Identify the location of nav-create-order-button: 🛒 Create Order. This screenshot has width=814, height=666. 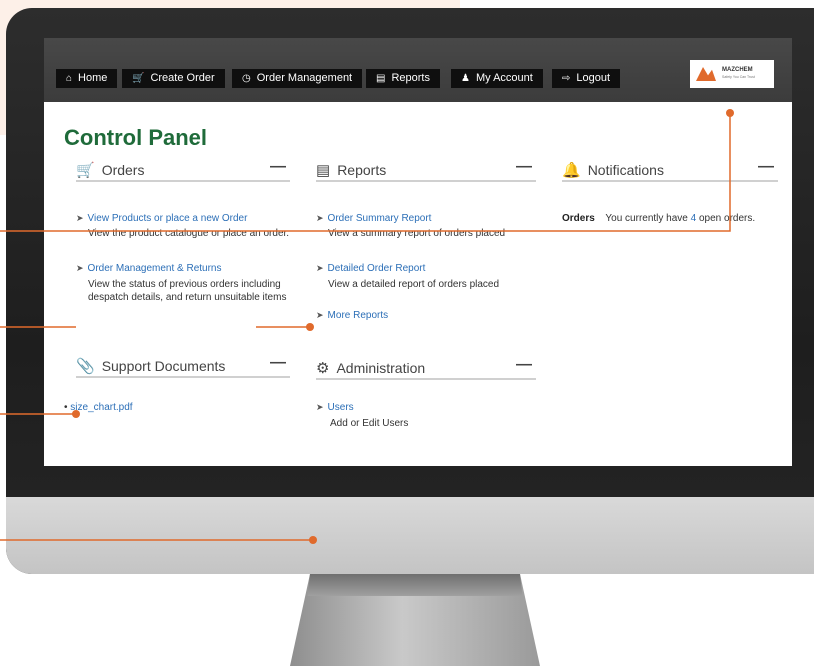
(173, 78).